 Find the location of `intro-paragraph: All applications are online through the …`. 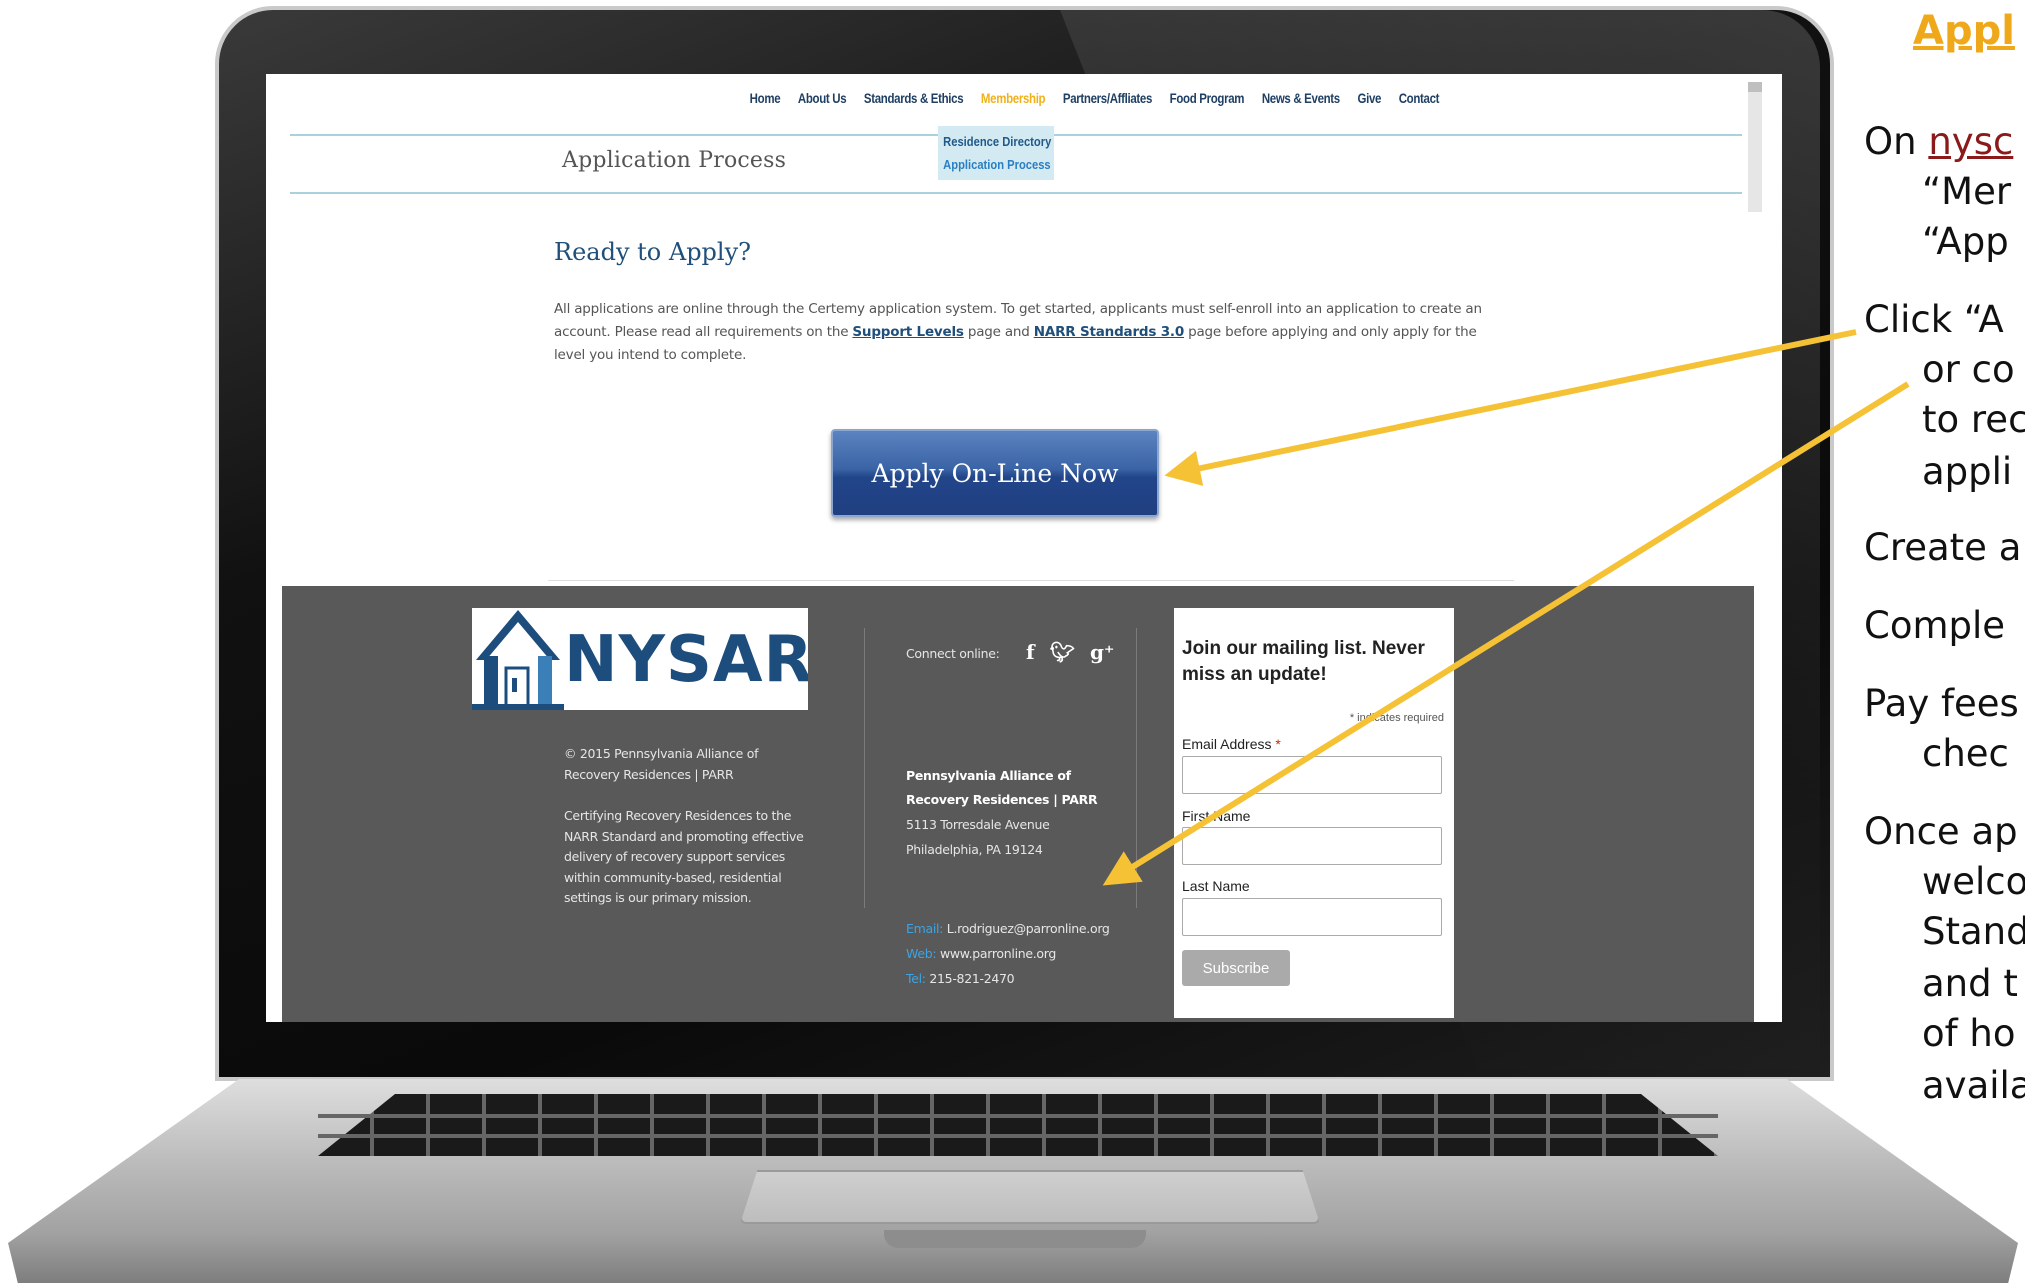

intro-paragraph: All applications are online through the … is located at coordinates (1024, 332).